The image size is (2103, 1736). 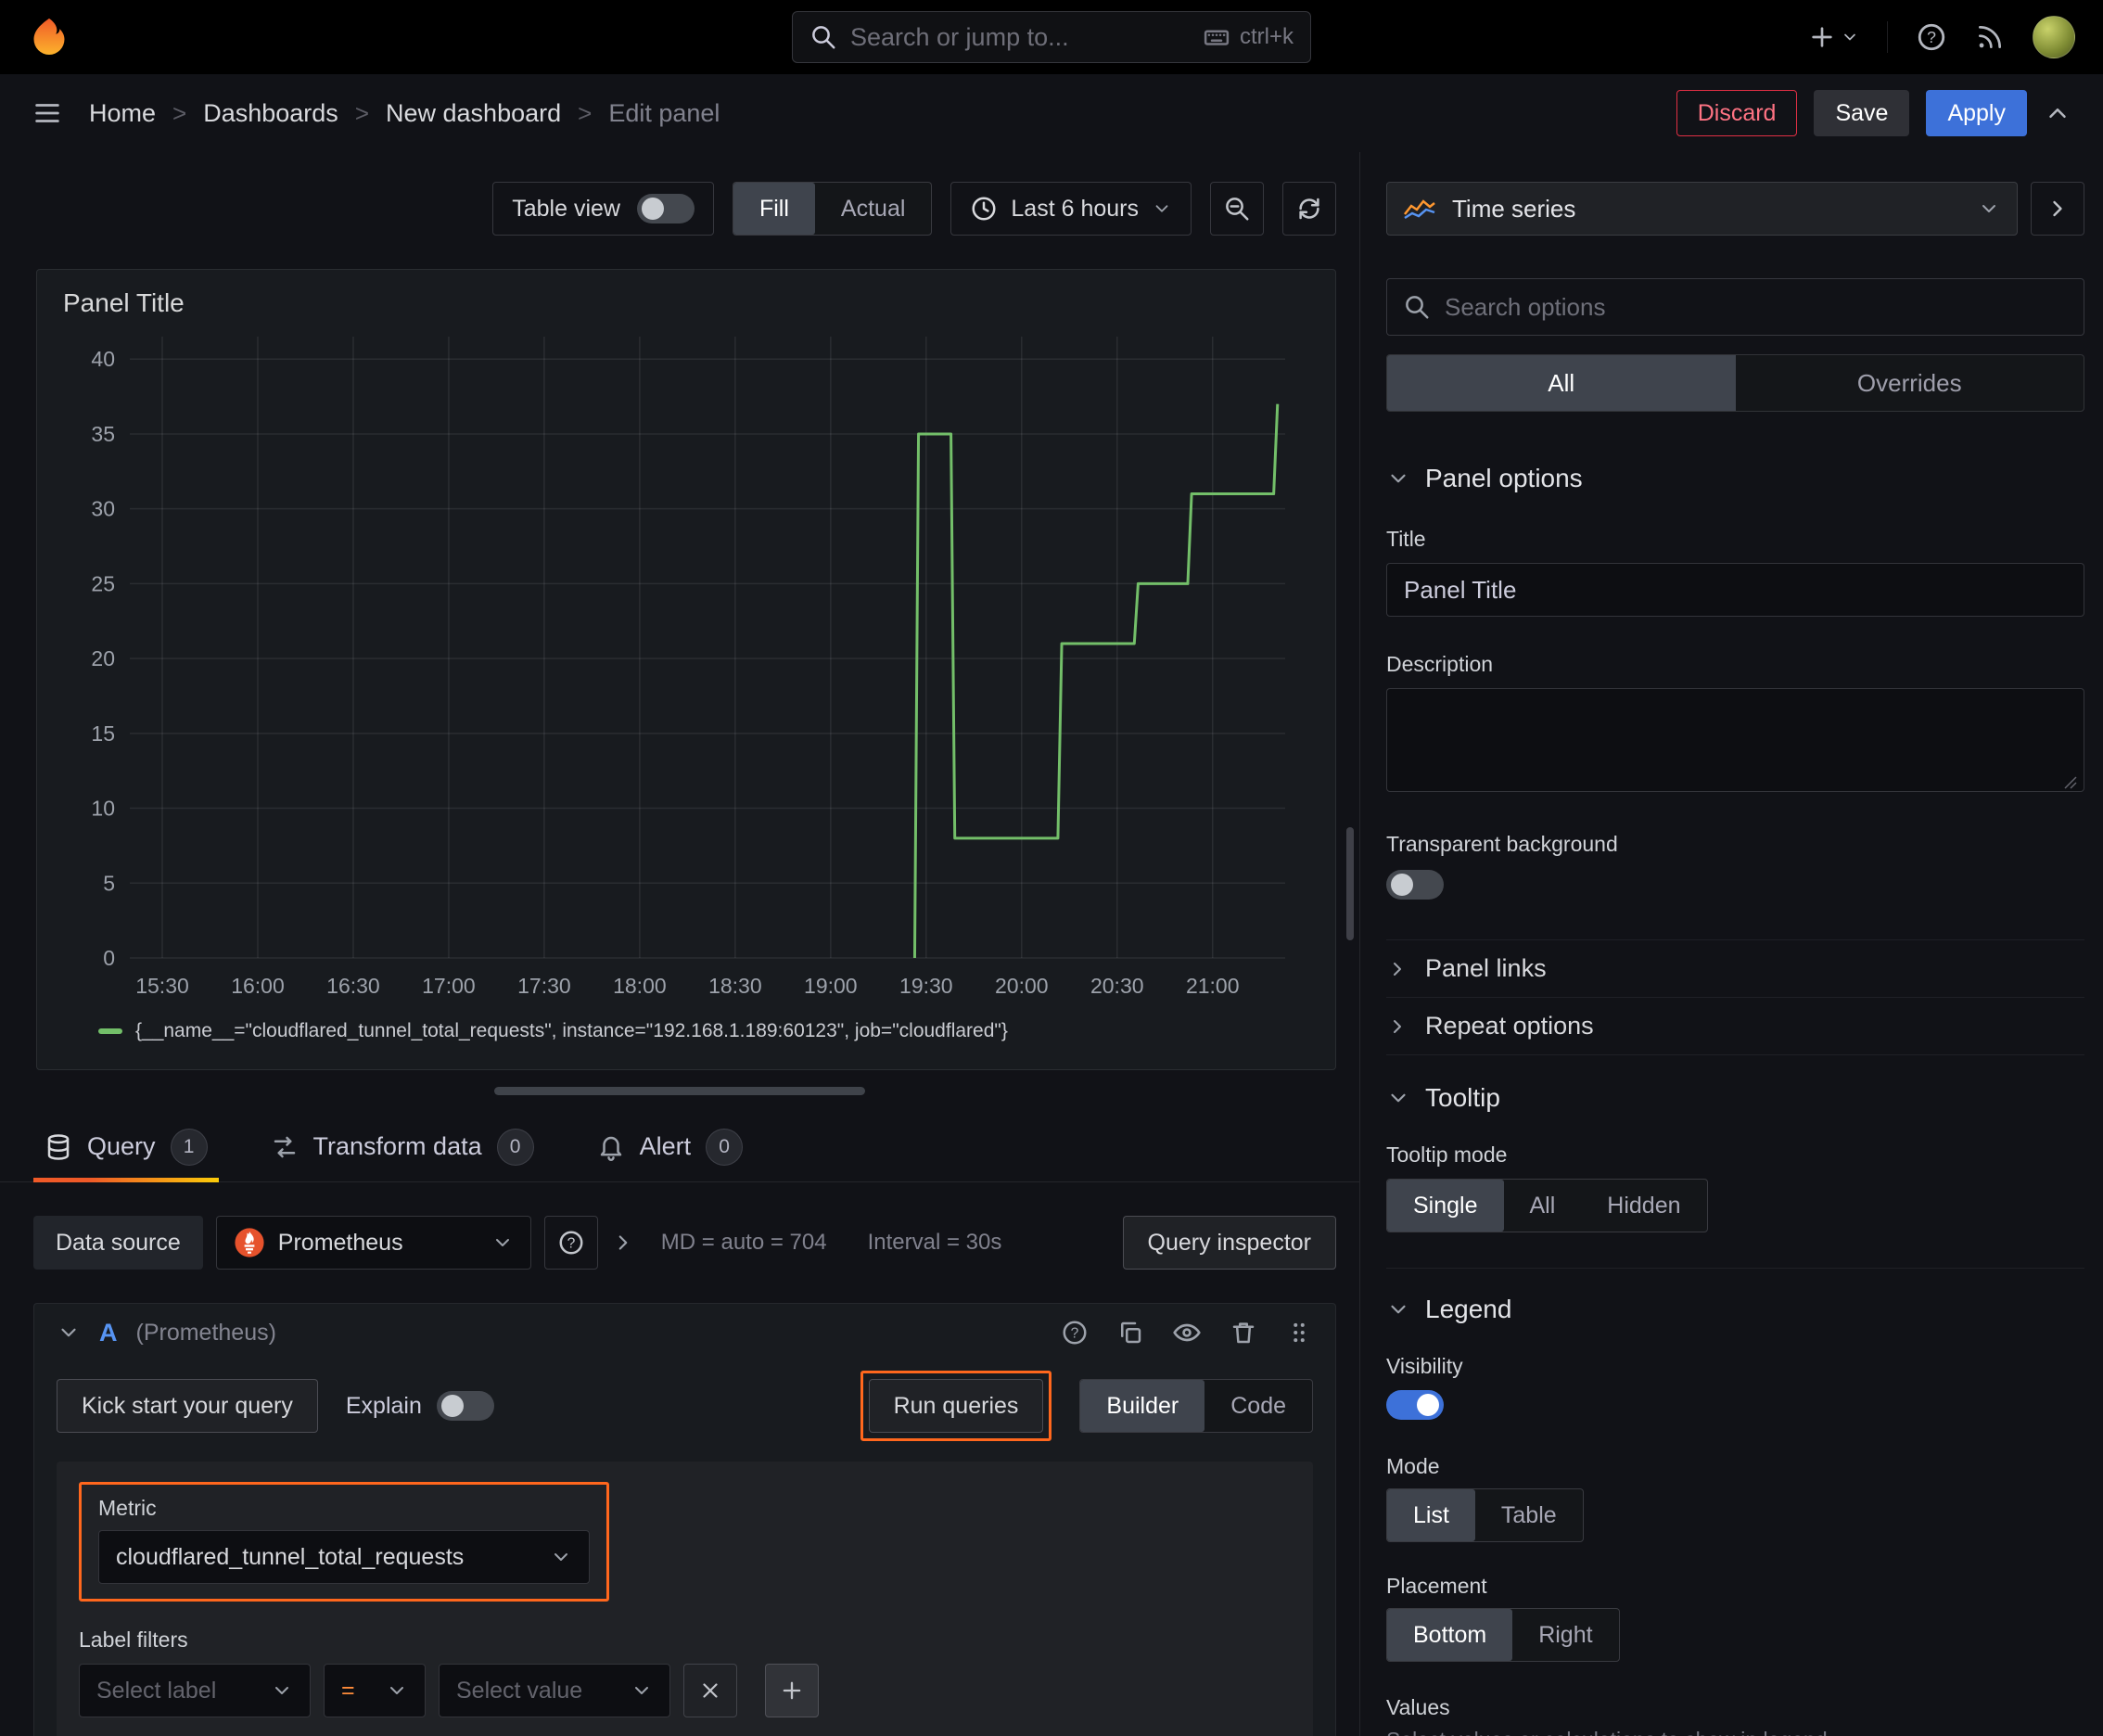 What do you see at coordinates (1216, 37) in the screenshot?
I see `keyboard-icon` at bounding box center [1216, 37].